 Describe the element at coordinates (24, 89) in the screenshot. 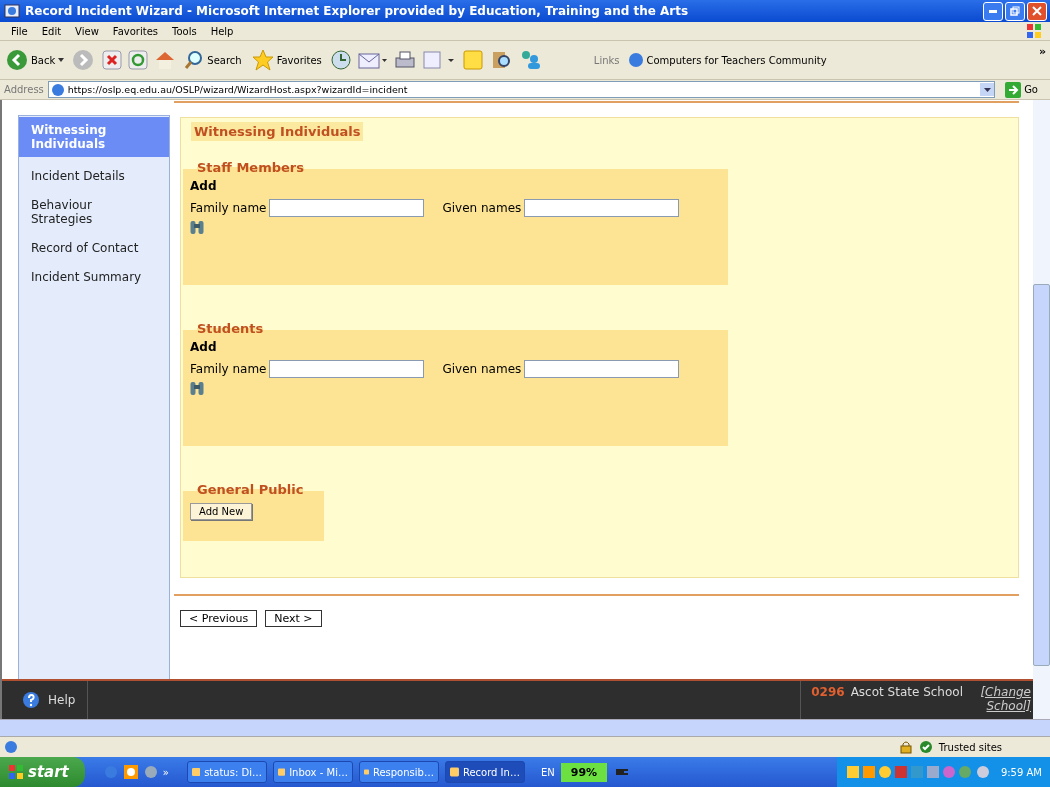

I see `address-label: Address` at that location.